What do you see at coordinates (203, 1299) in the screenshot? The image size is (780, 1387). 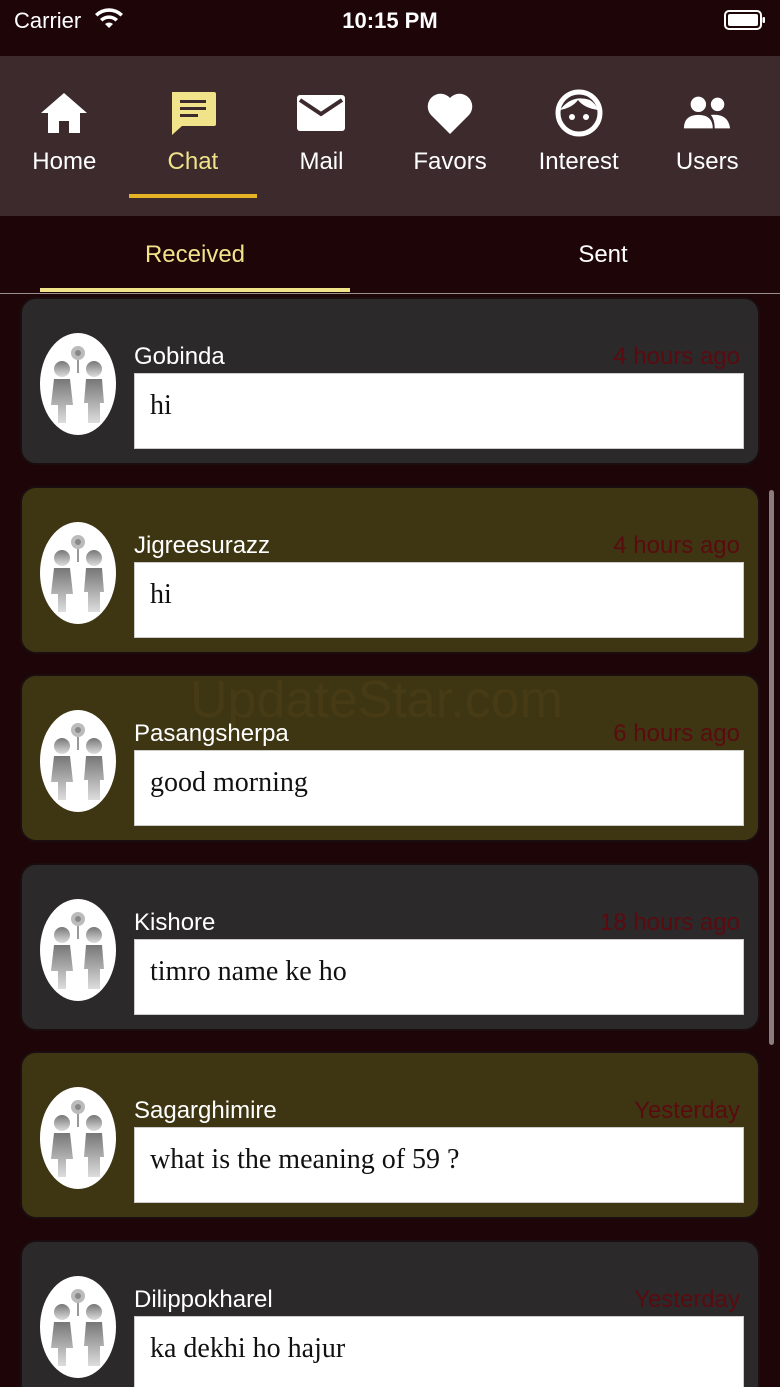 I see `sender-name: Dilippokharel` at bounding box center [203, 1299].